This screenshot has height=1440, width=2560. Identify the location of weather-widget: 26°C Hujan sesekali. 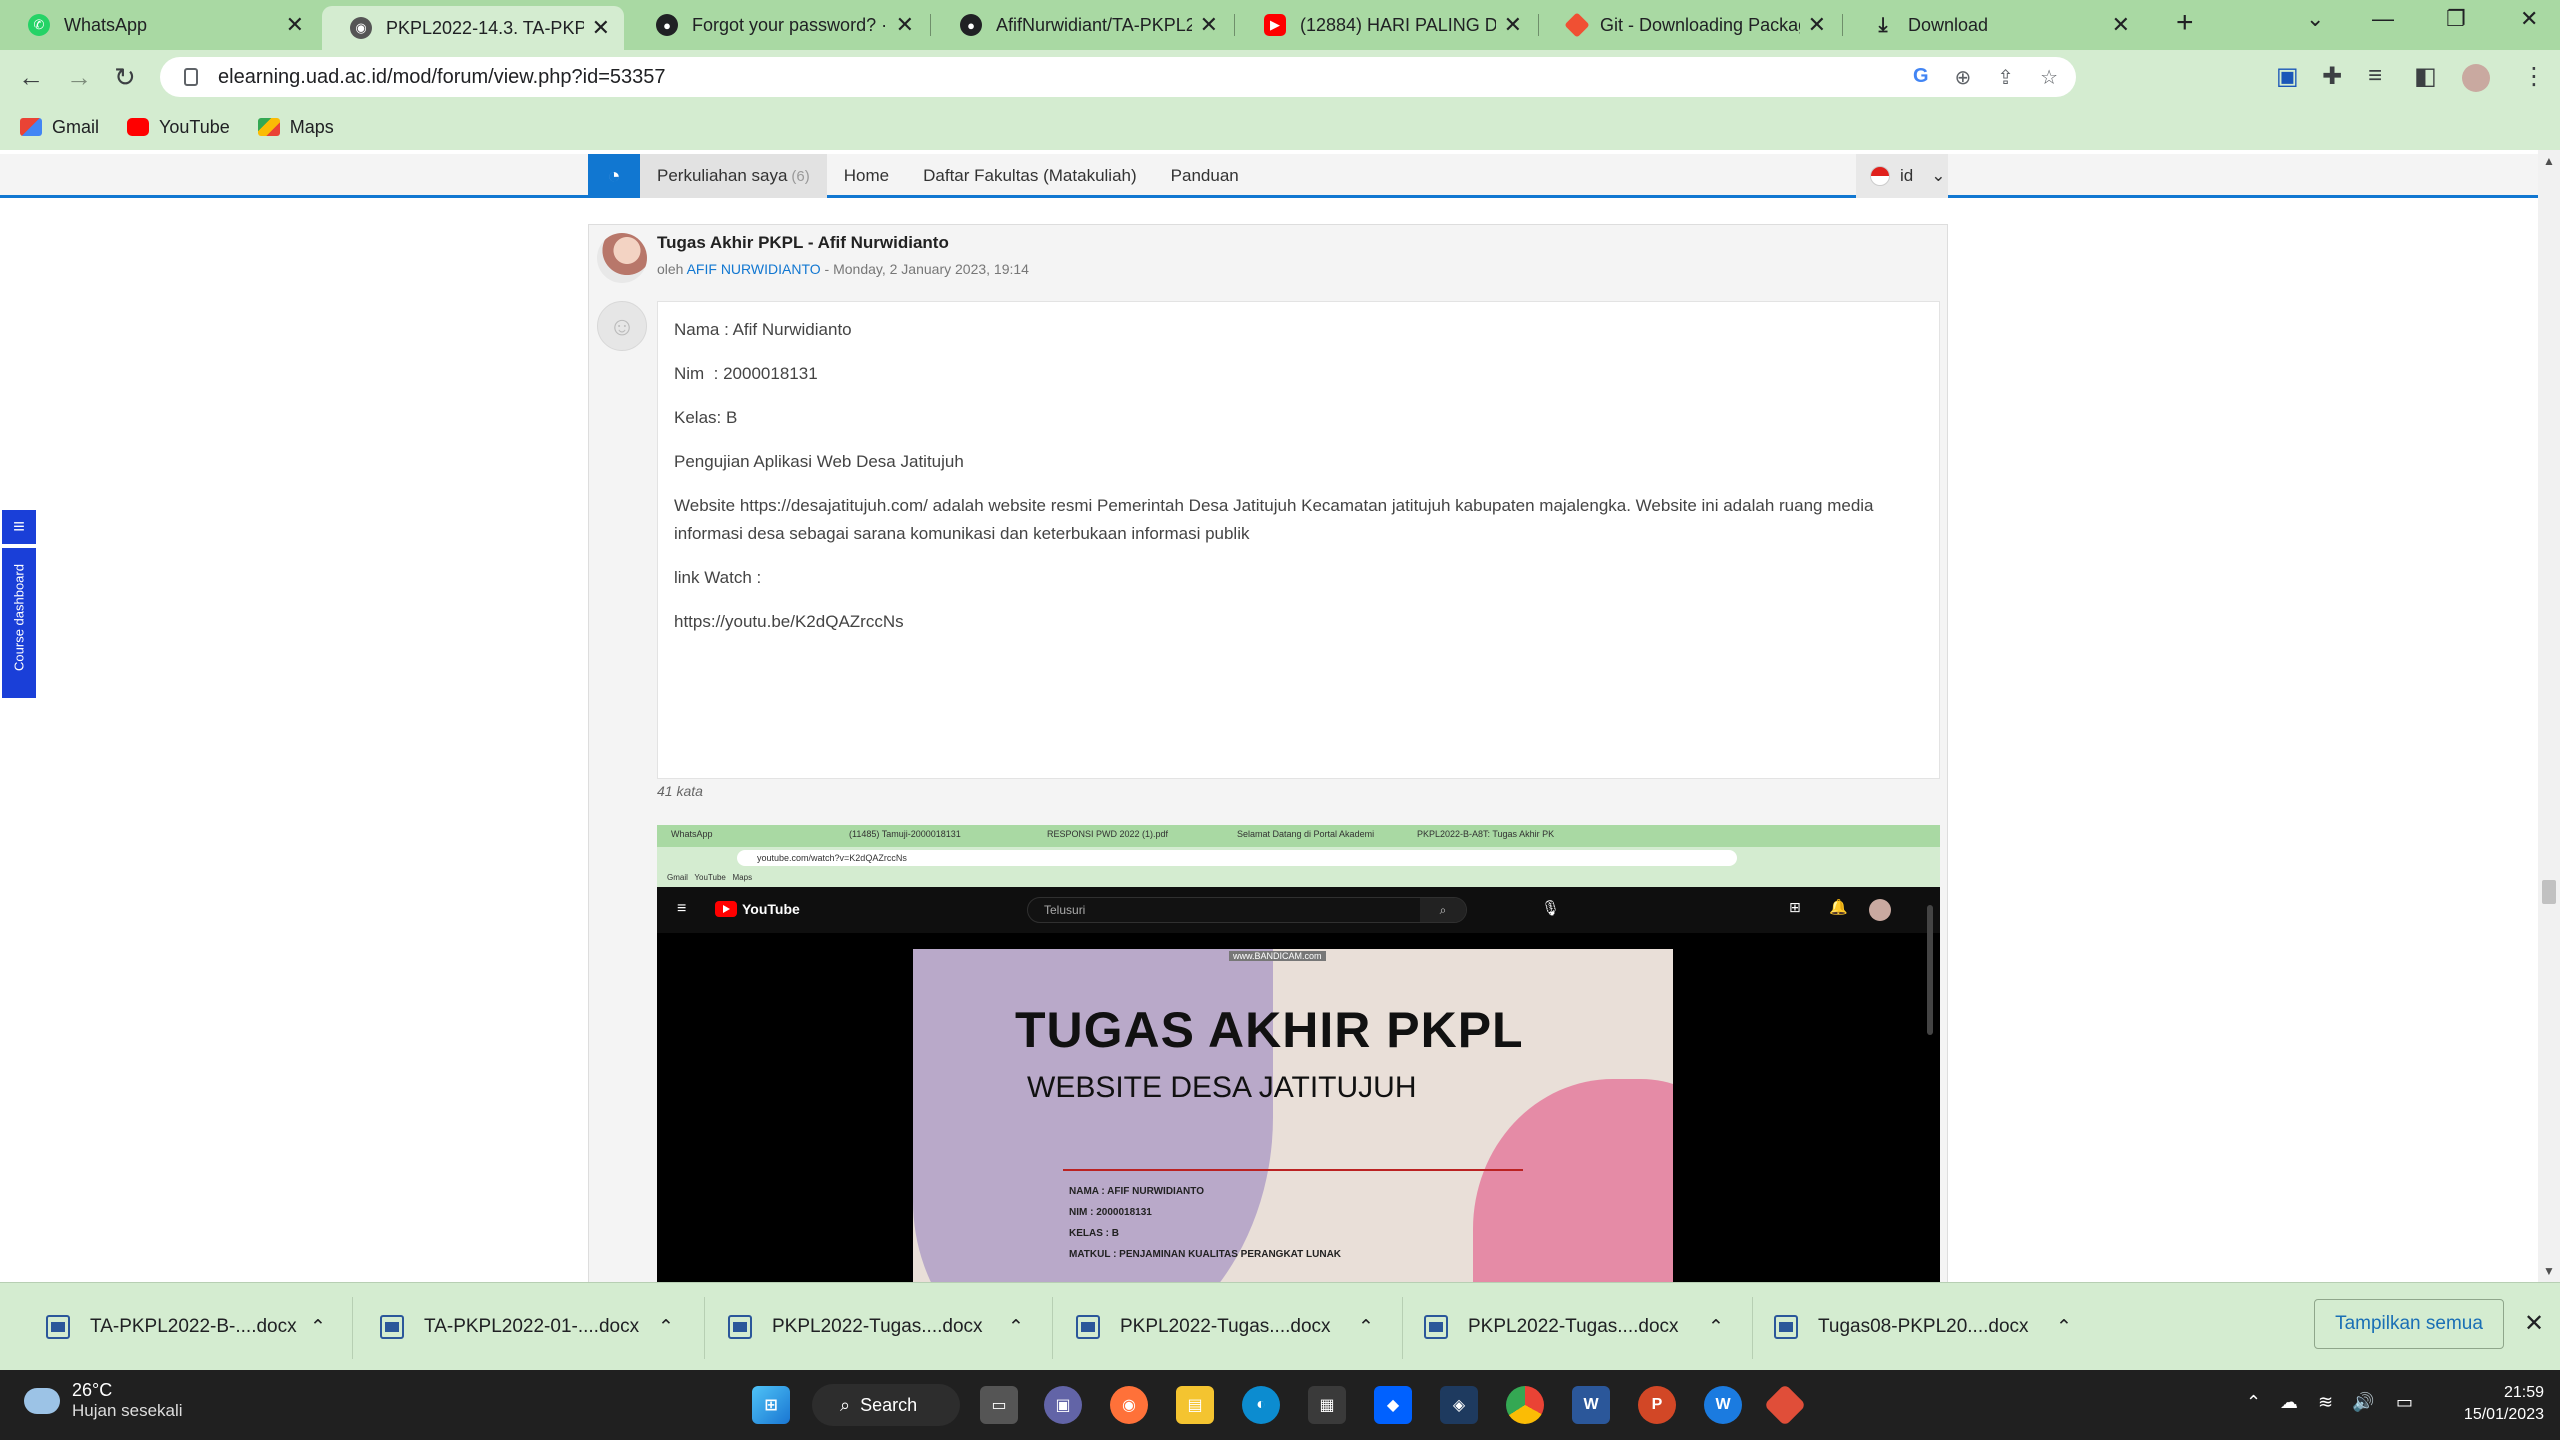
(103, 1400).